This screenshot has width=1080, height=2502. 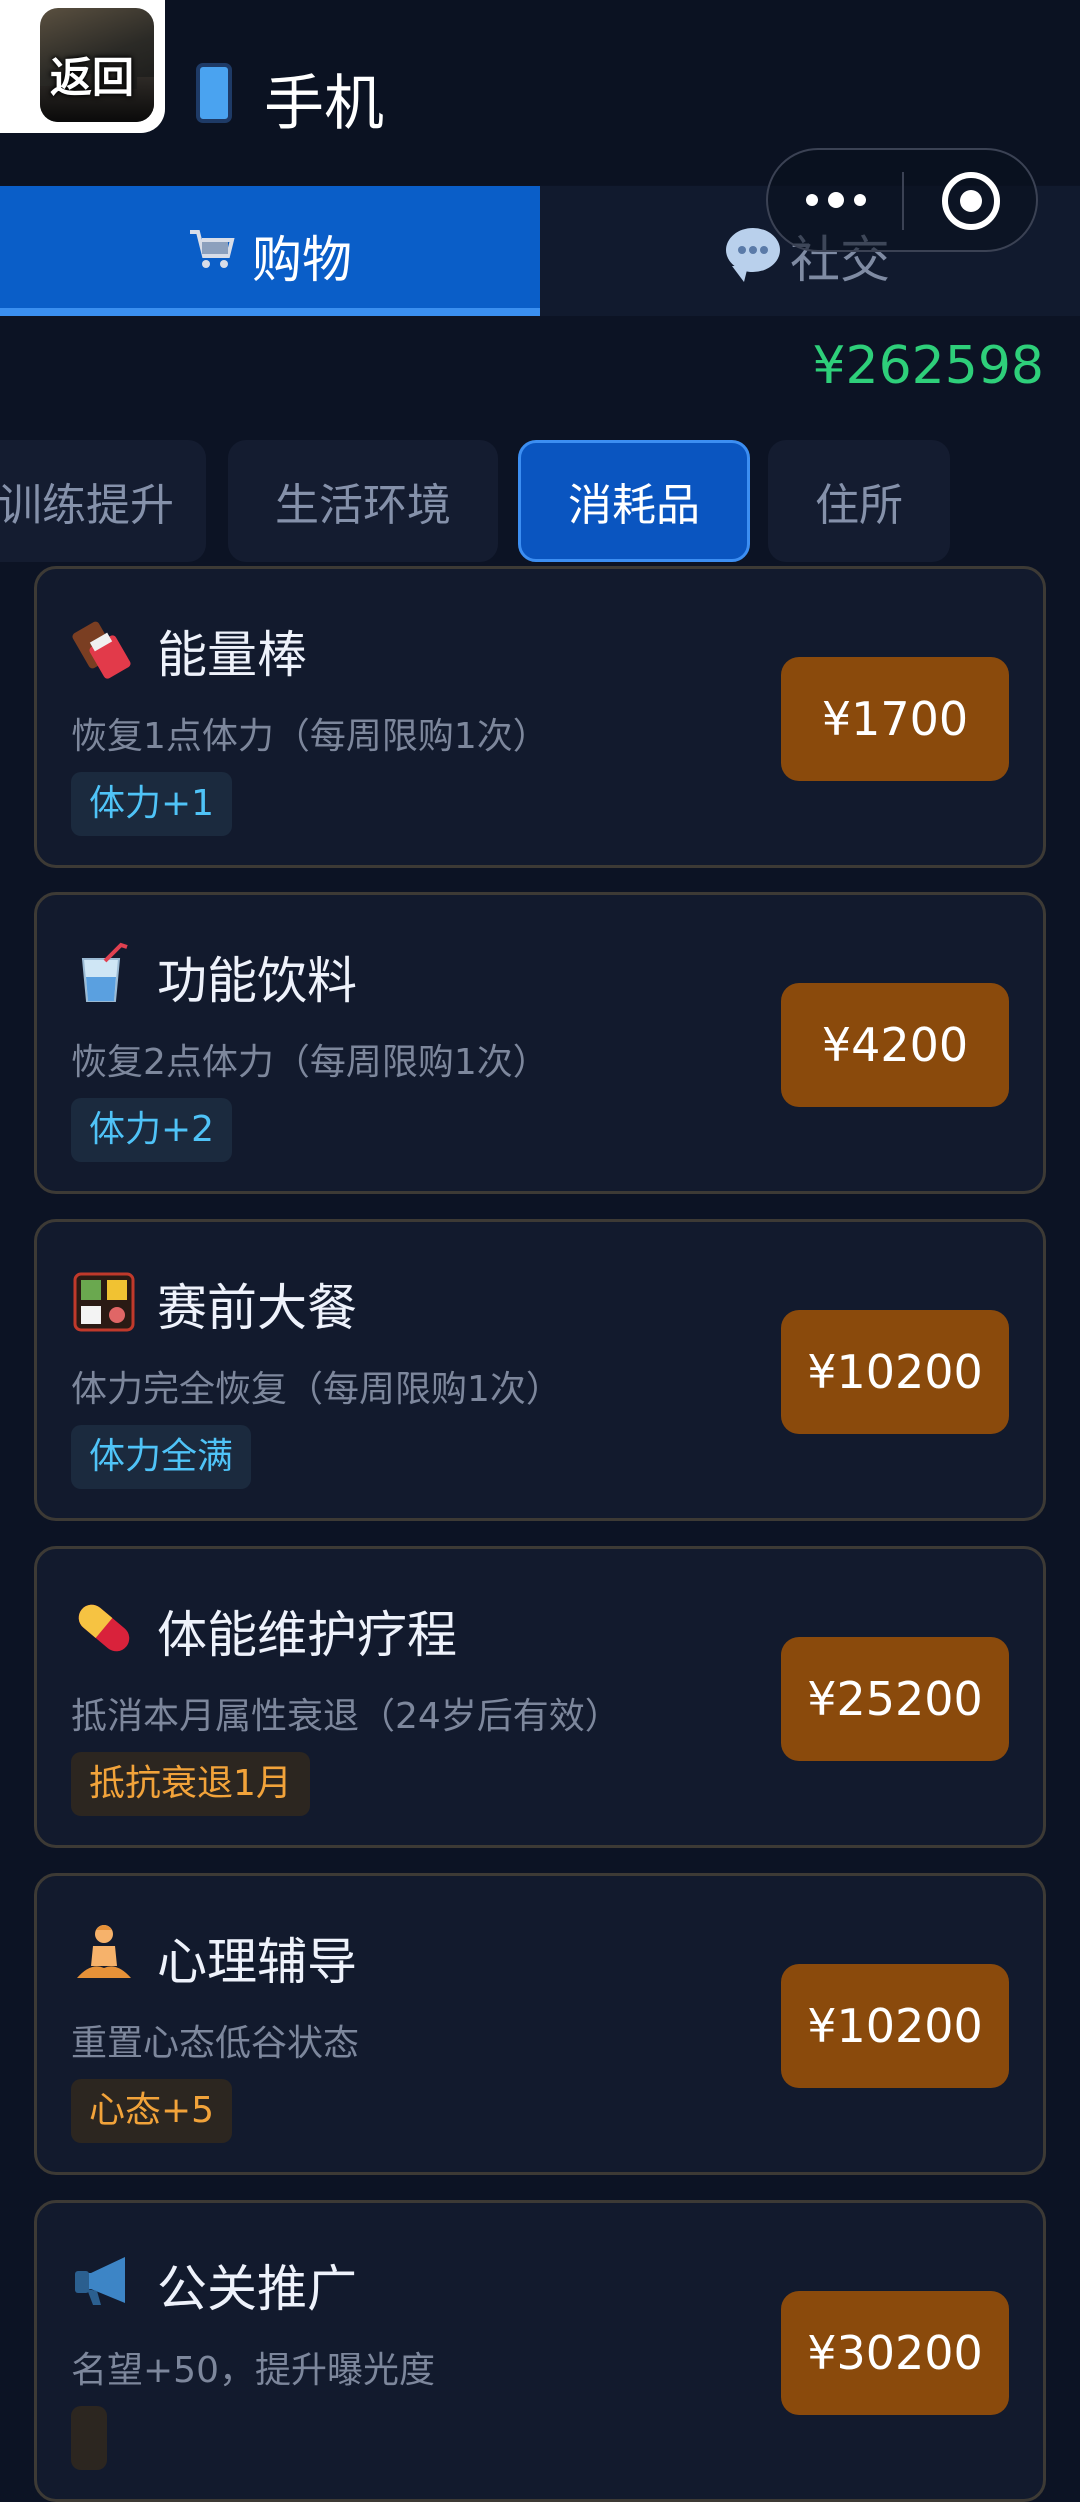 What do you see at coordinates (87, 505) in the screenshot?
I see `category-label: 训练提升` at bounding box center [87, 505].